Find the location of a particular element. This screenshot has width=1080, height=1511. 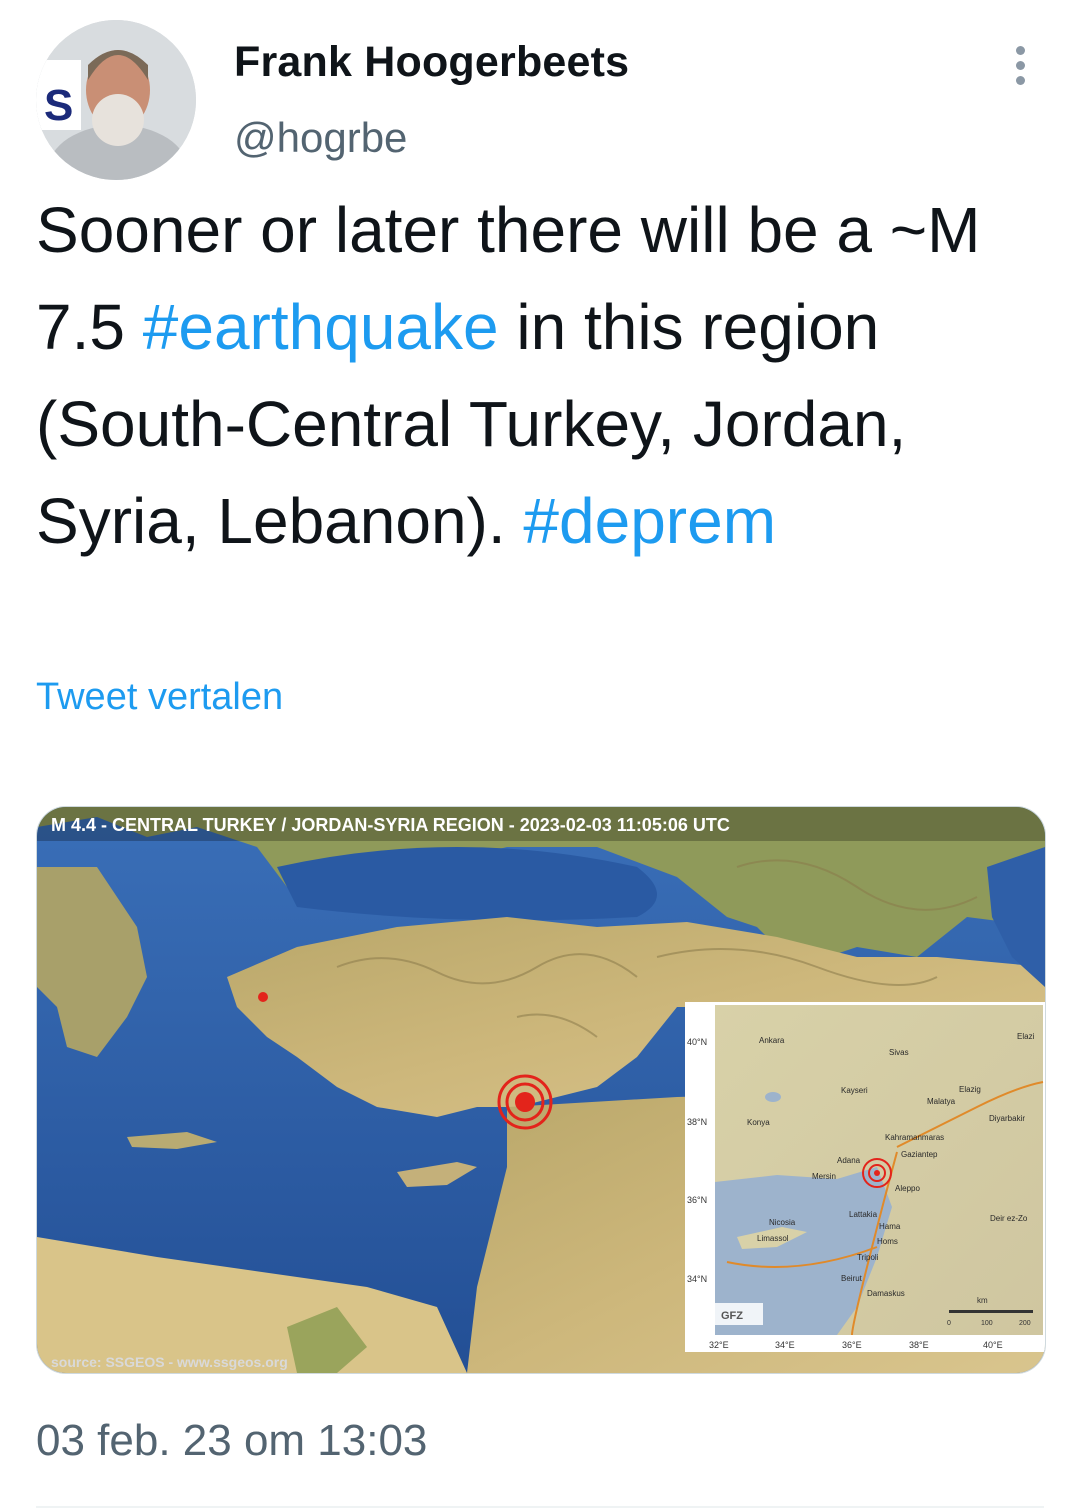

inset-city-label: Limassol is located at coordinates (773, 1238).